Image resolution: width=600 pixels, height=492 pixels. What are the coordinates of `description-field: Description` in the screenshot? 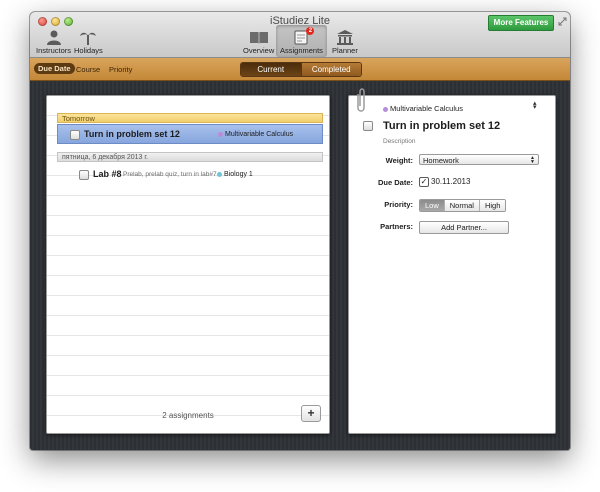 It's located at (399, 141).